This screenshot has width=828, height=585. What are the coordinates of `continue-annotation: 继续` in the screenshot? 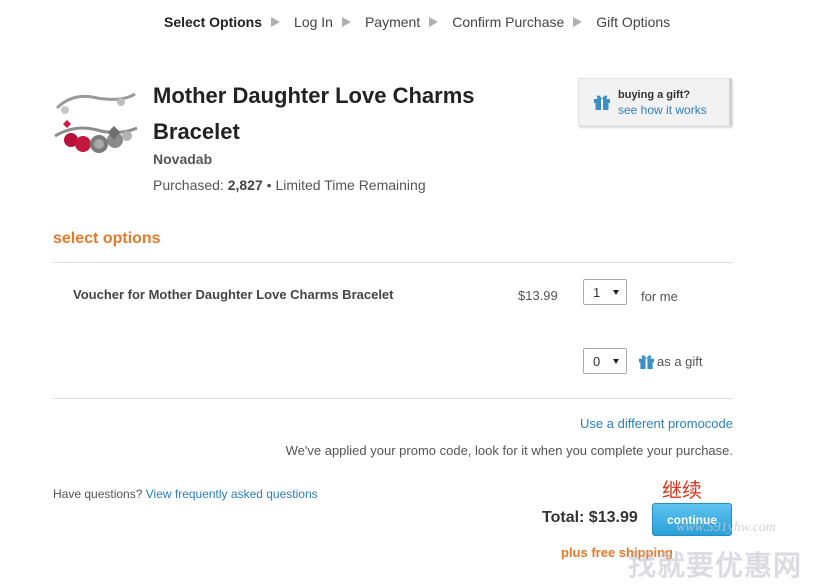 It's located at (682, 490).